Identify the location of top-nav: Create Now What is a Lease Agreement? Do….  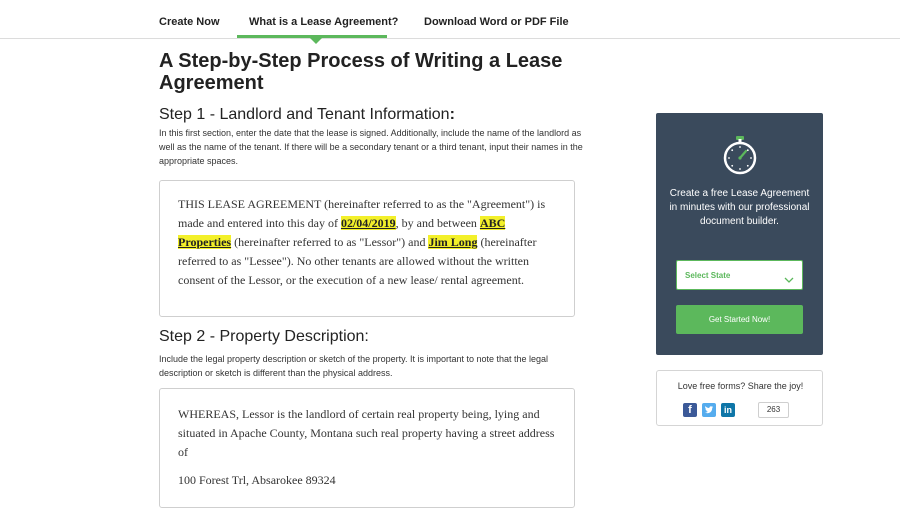
(450, 22).